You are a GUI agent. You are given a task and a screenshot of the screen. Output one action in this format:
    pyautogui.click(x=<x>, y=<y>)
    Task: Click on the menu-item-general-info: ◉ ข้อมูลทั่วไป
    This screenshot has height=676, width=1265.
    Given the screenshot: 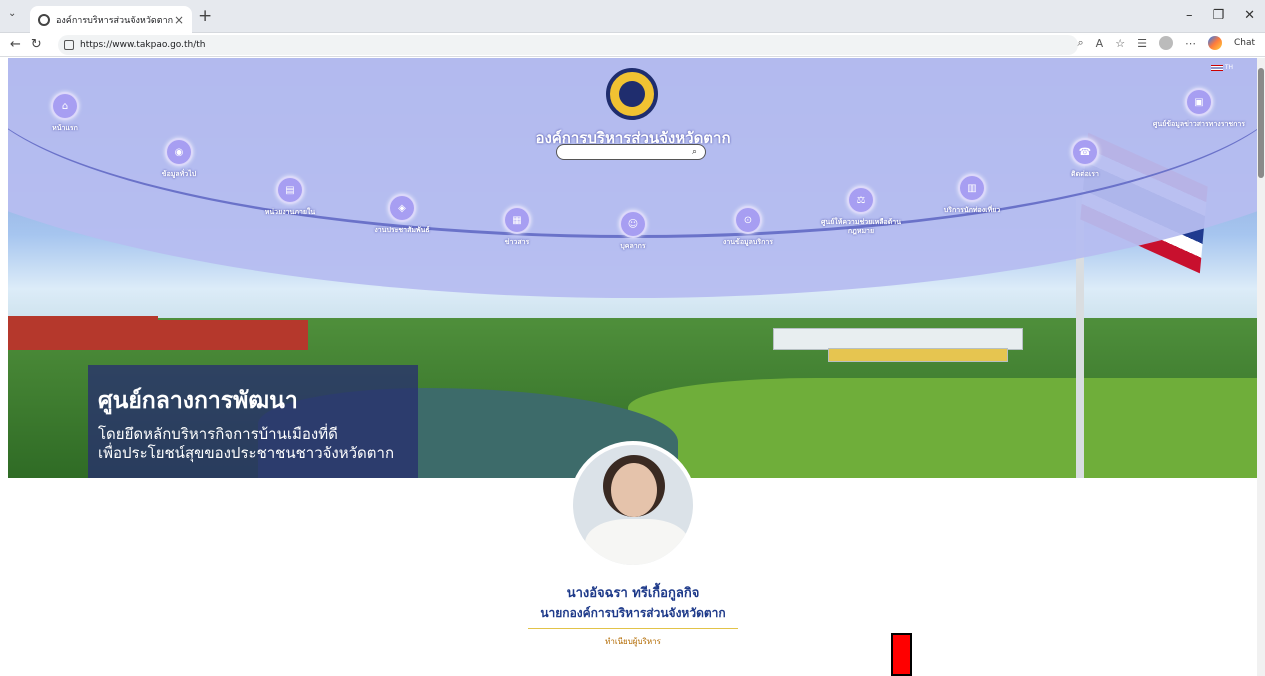 What is the action you would take?
    pyautogui.click(x=179, y=158)
    